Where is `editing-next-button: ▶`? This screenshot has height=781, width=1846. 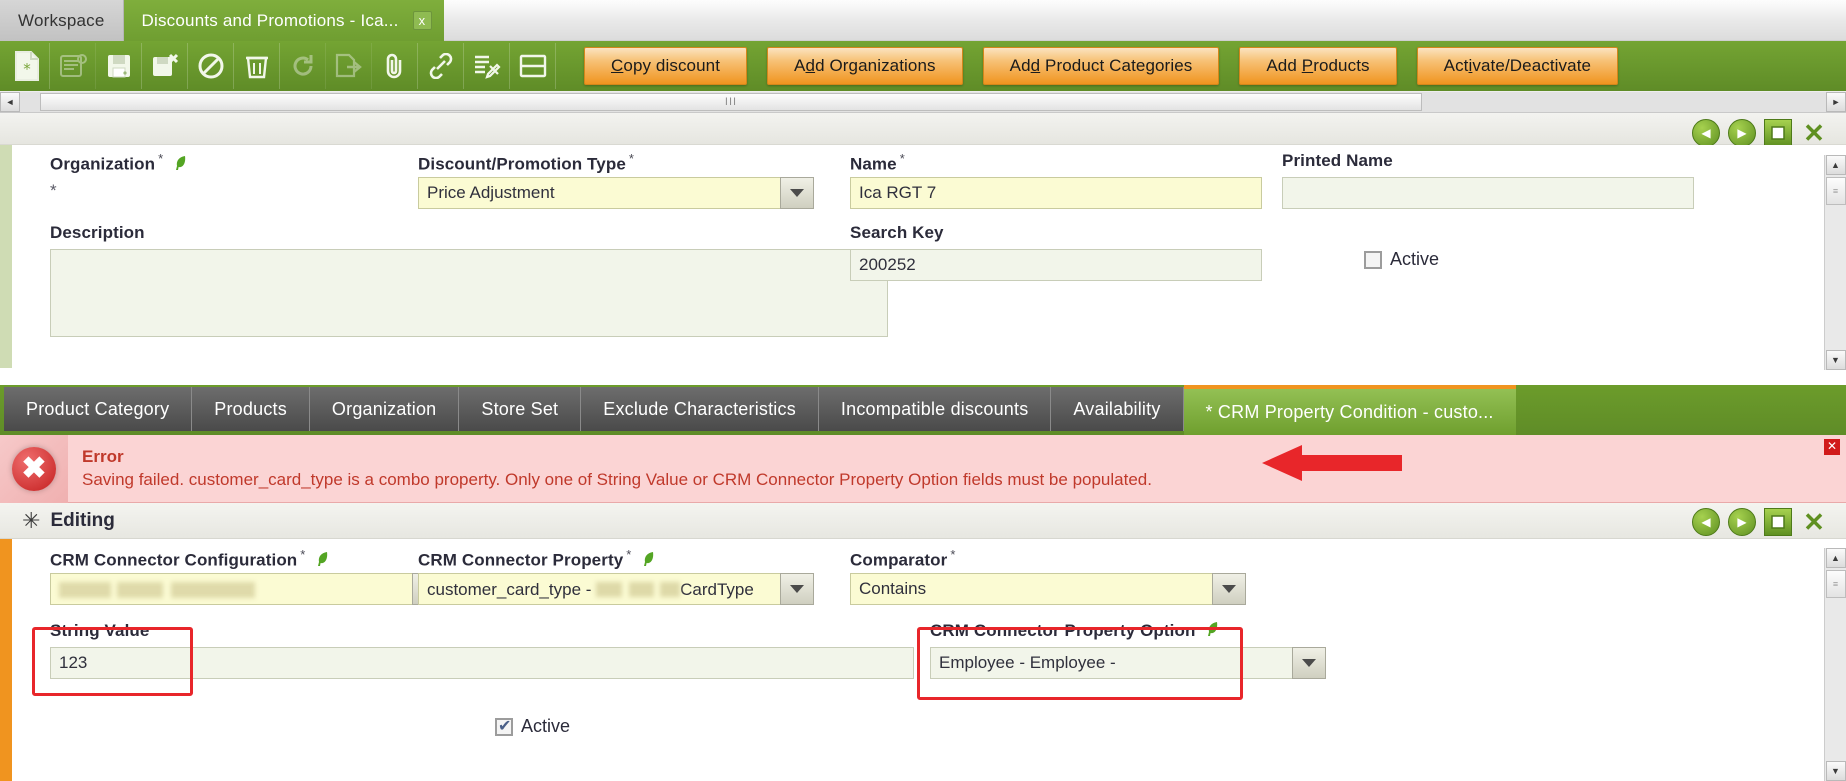
editing-next-button: ▶ is located at coordinates (1742, 522).